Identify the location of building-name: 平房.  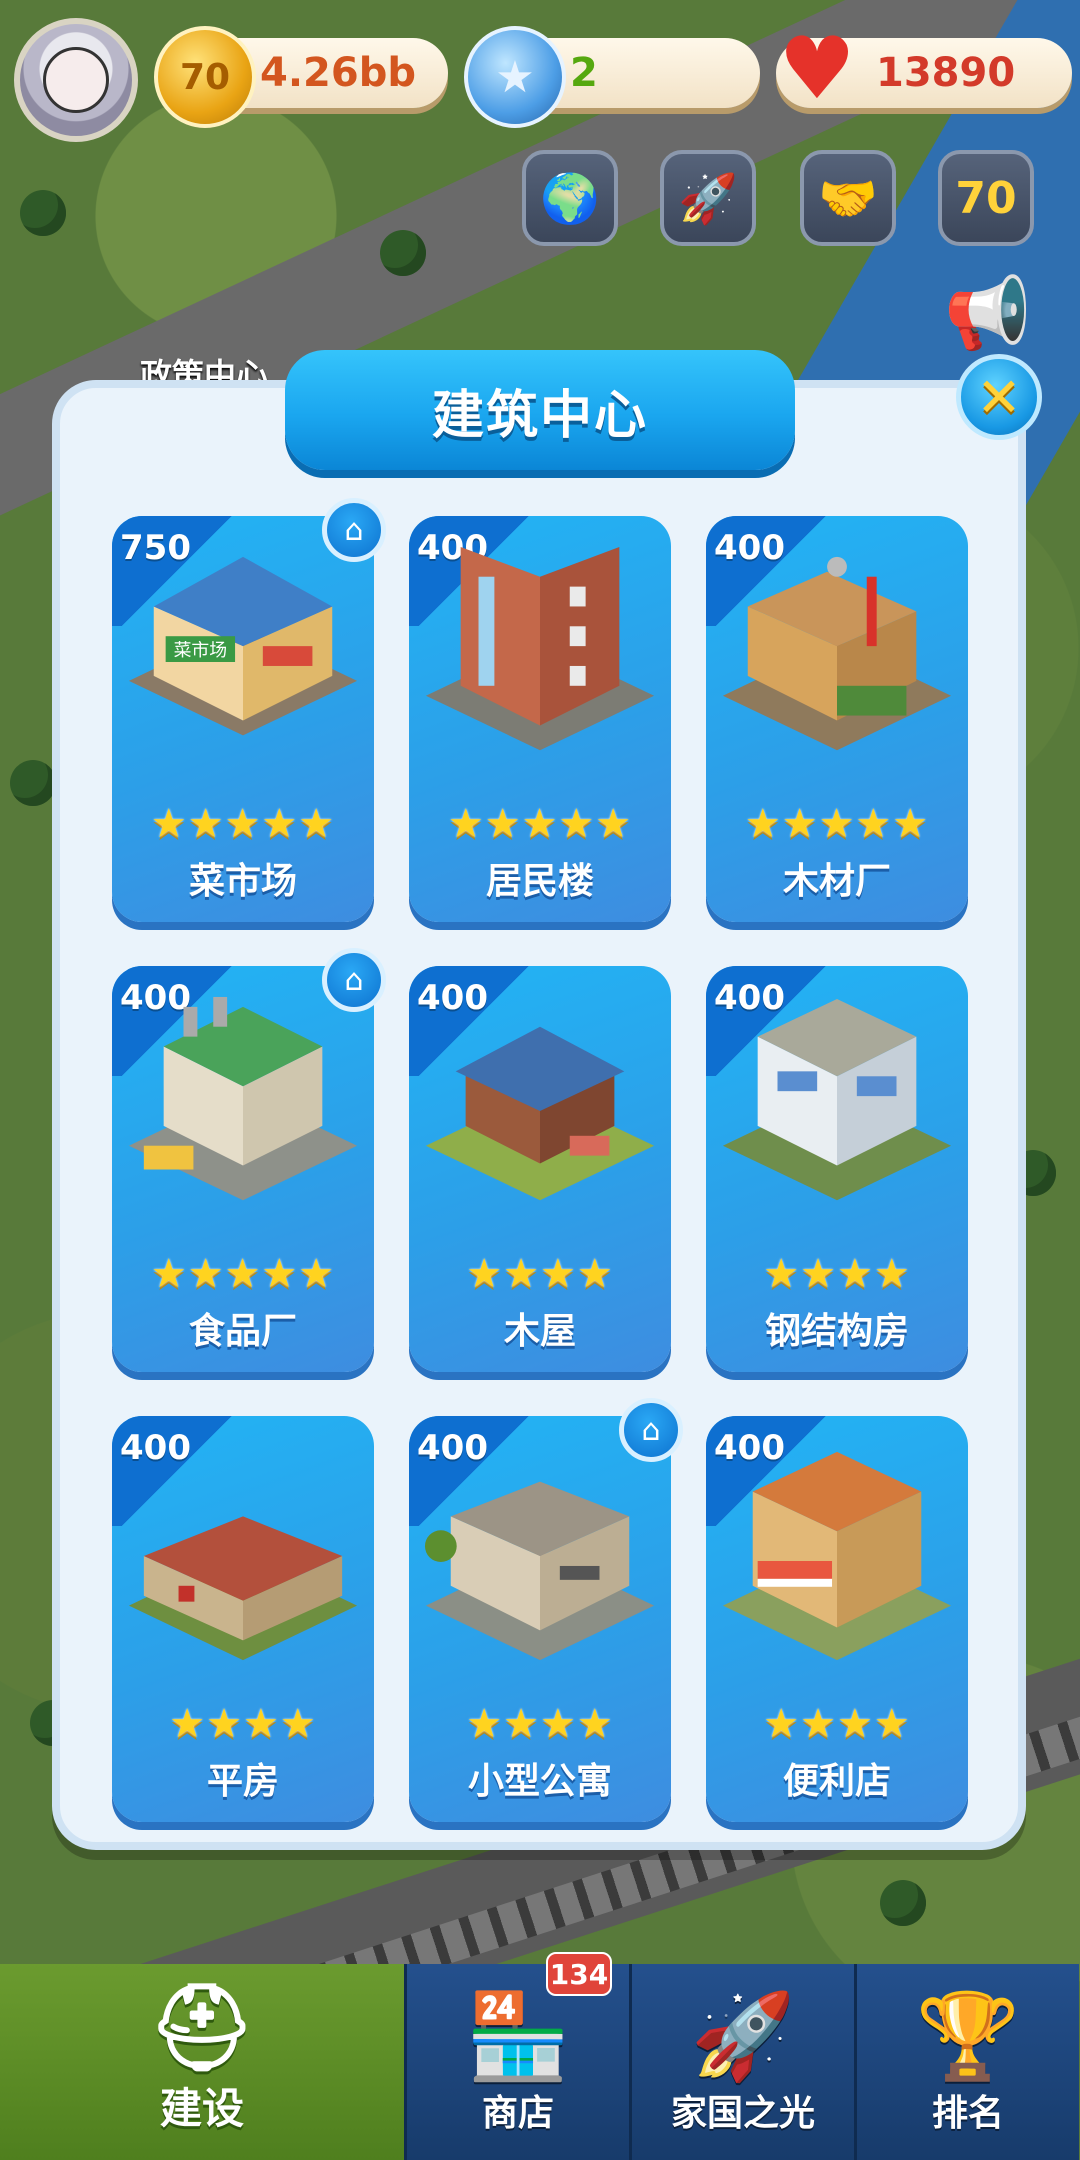
(242, 1781).